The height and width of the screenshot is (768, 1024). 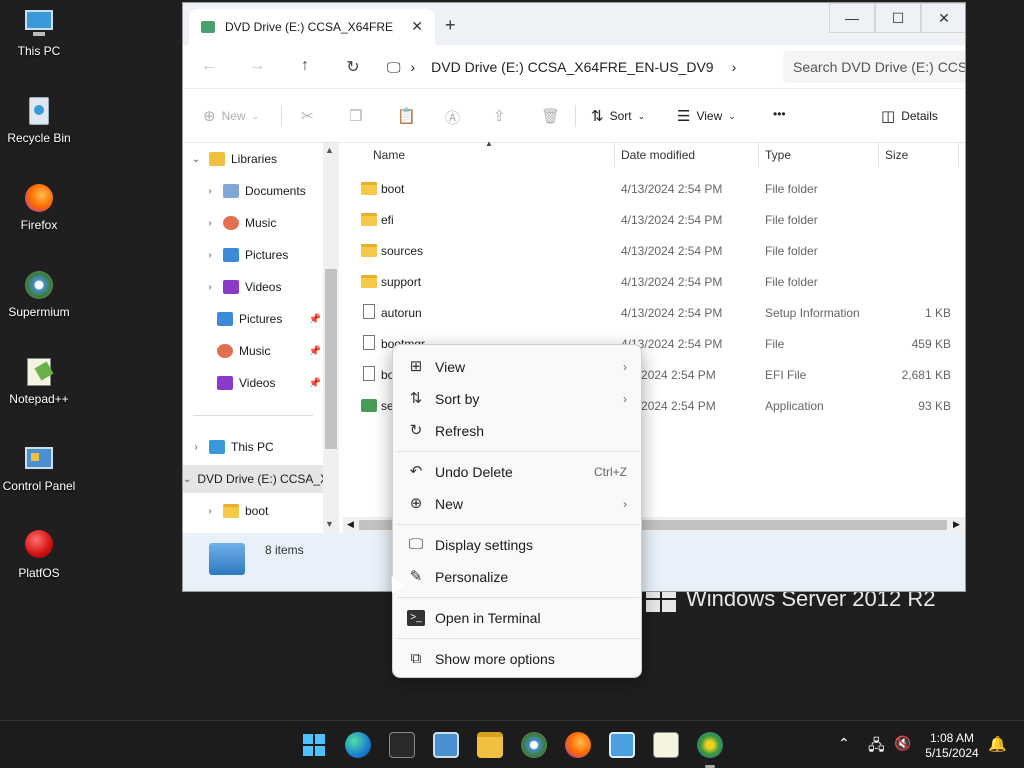 I want to click on pin-icon: 📌, so click(x=314, y=351).